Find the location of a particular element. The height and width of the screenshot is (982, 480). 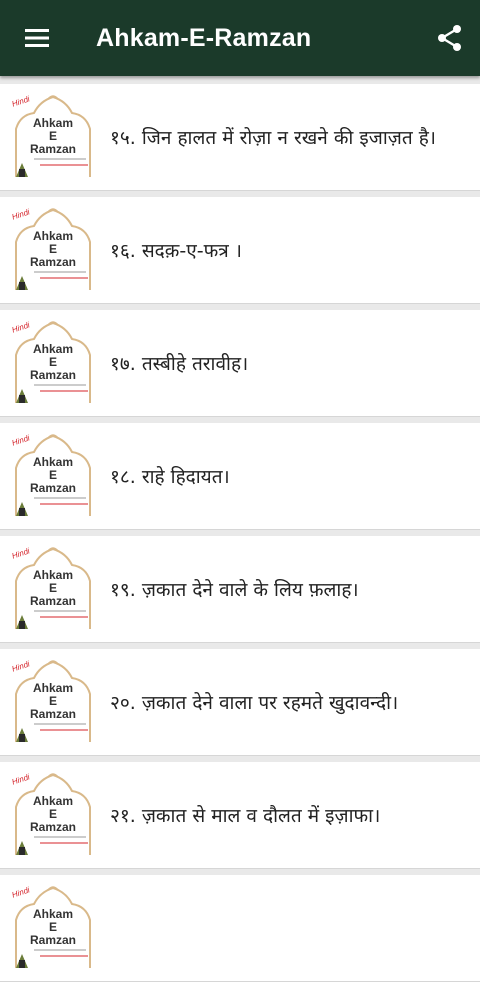

menu-button is located at coordinates (38, 38).